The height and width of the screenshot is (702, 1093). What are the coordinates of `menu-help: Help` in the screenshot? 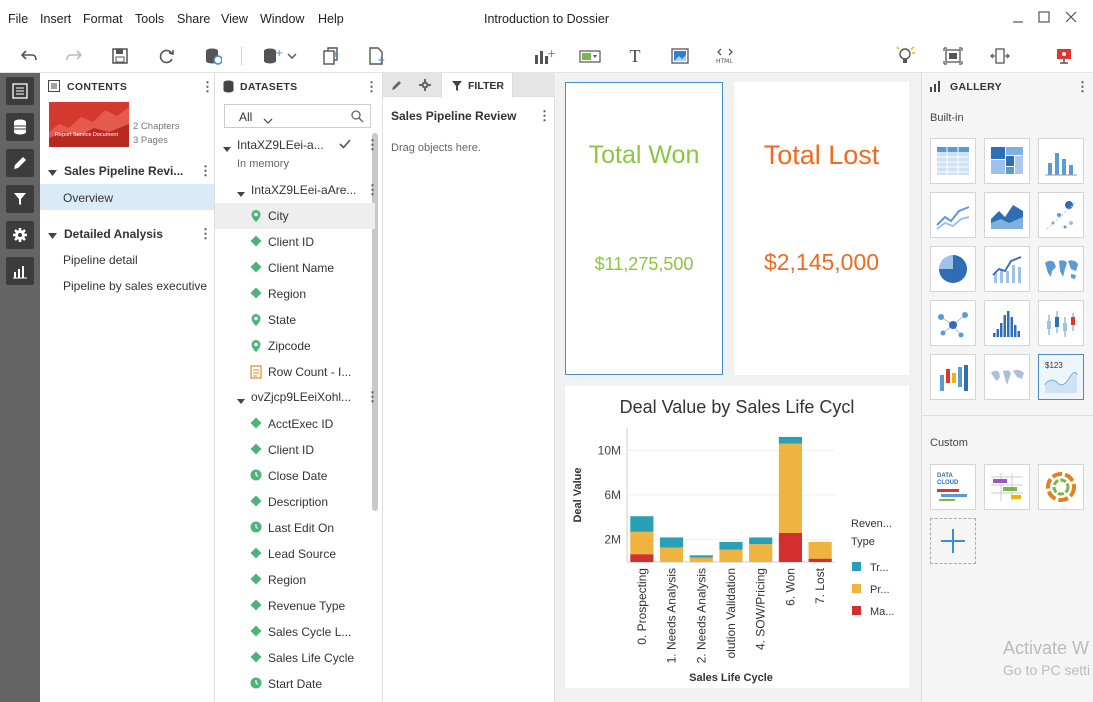 It's located at (331, 19).